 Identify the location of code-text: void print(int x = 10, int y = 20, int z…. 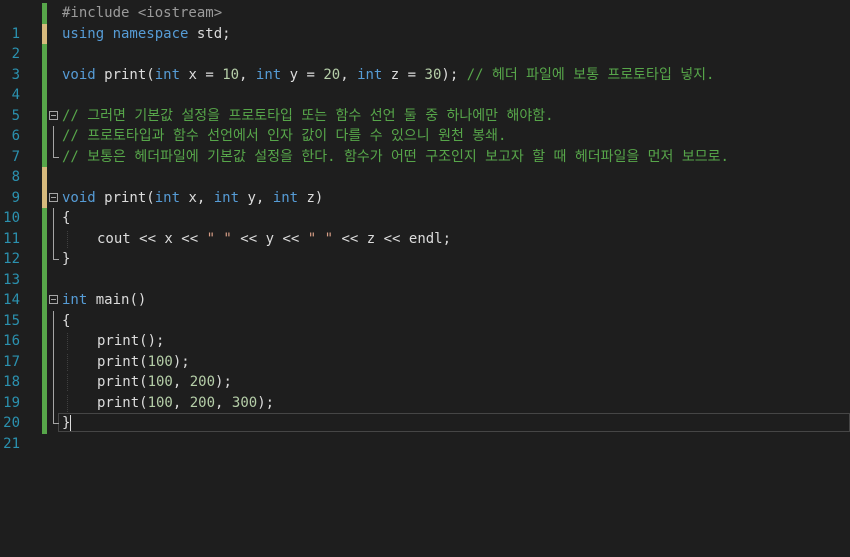
(388, 75).